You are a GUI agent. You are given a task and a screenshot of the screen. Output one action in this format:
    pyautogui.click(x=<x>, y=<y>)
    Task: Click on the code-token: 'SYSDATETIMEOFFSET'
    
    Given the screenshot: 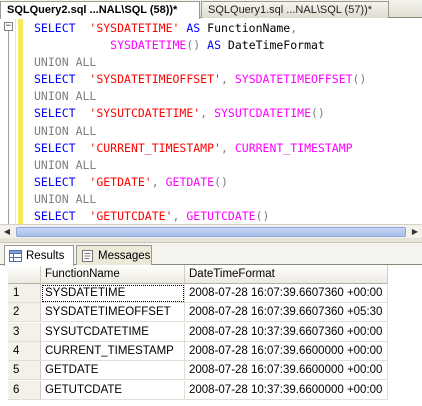 What is the action you would take?
    pyautogui.click(x=155, y=79)
    